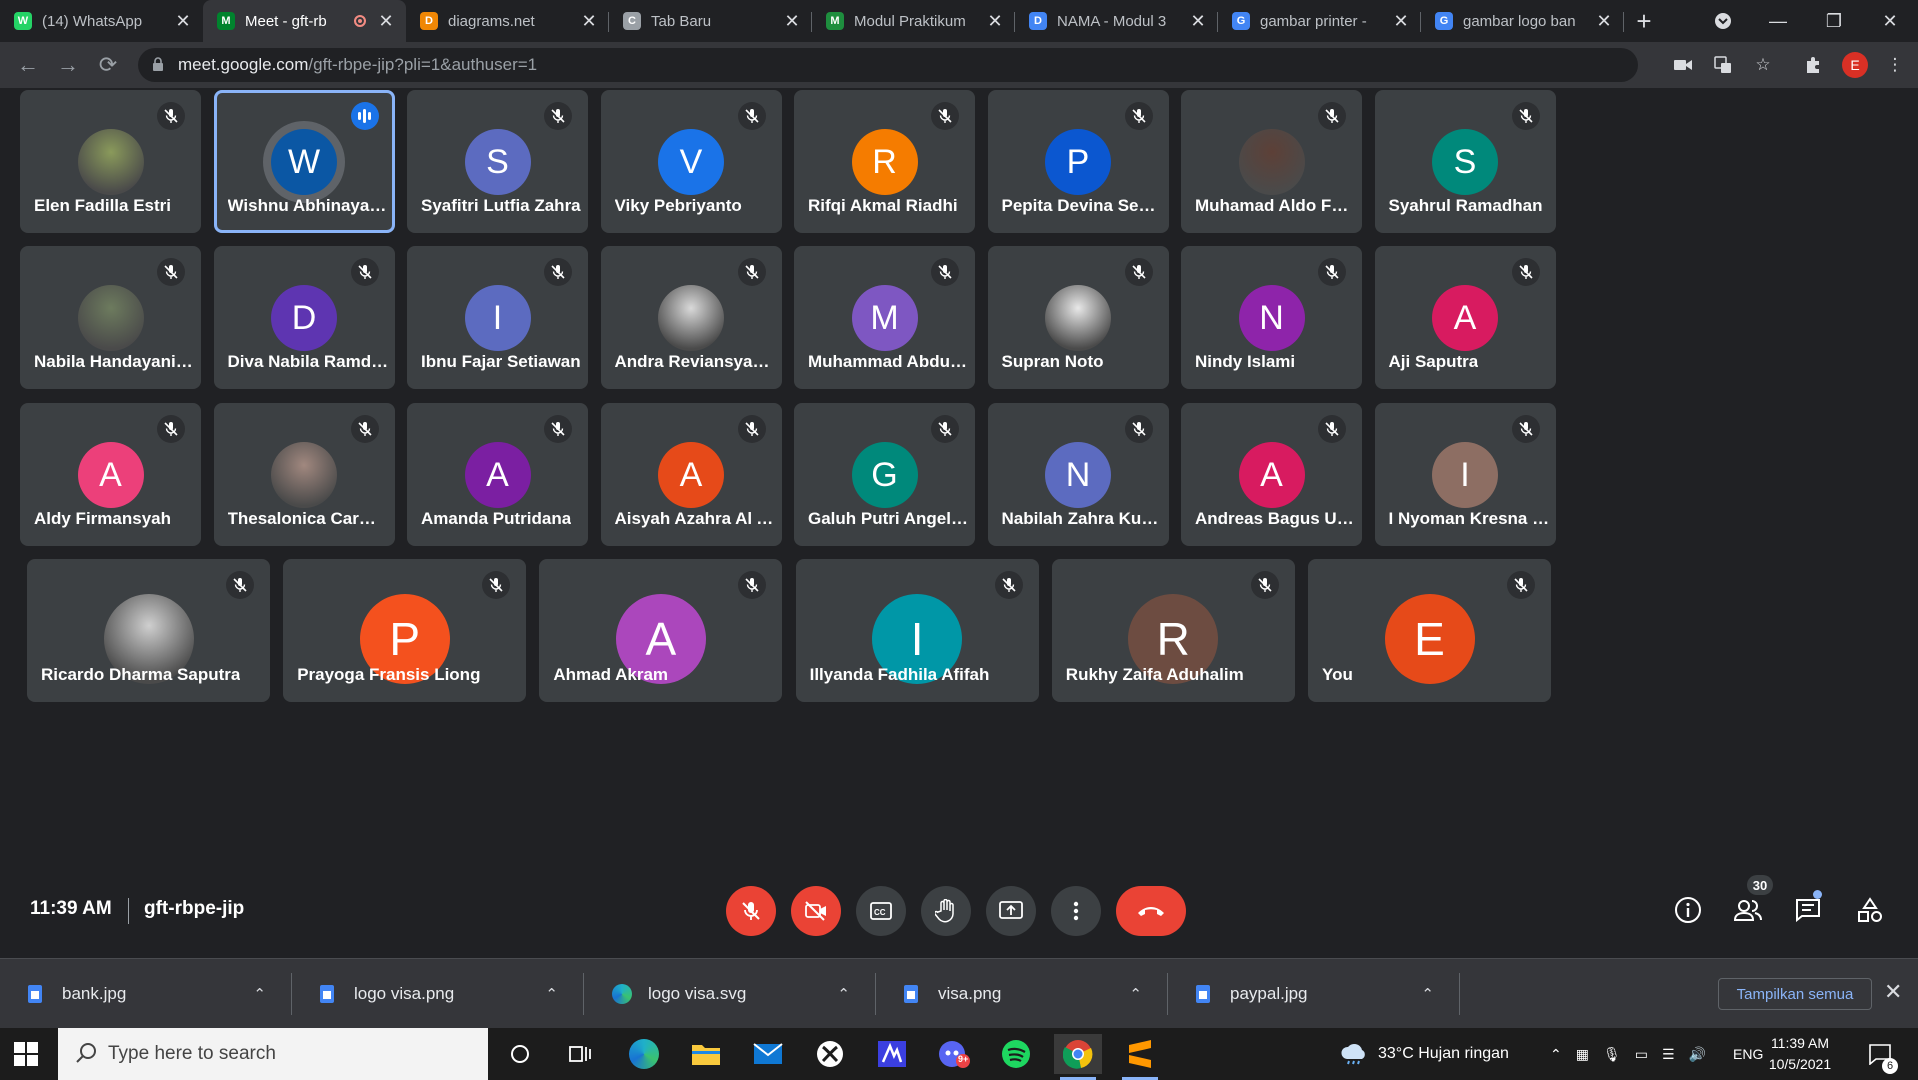 This screenshot has width=1918, height=1080. I want to click on participant-tile: P Pepita Devina Septhin, so click(1078, 161).